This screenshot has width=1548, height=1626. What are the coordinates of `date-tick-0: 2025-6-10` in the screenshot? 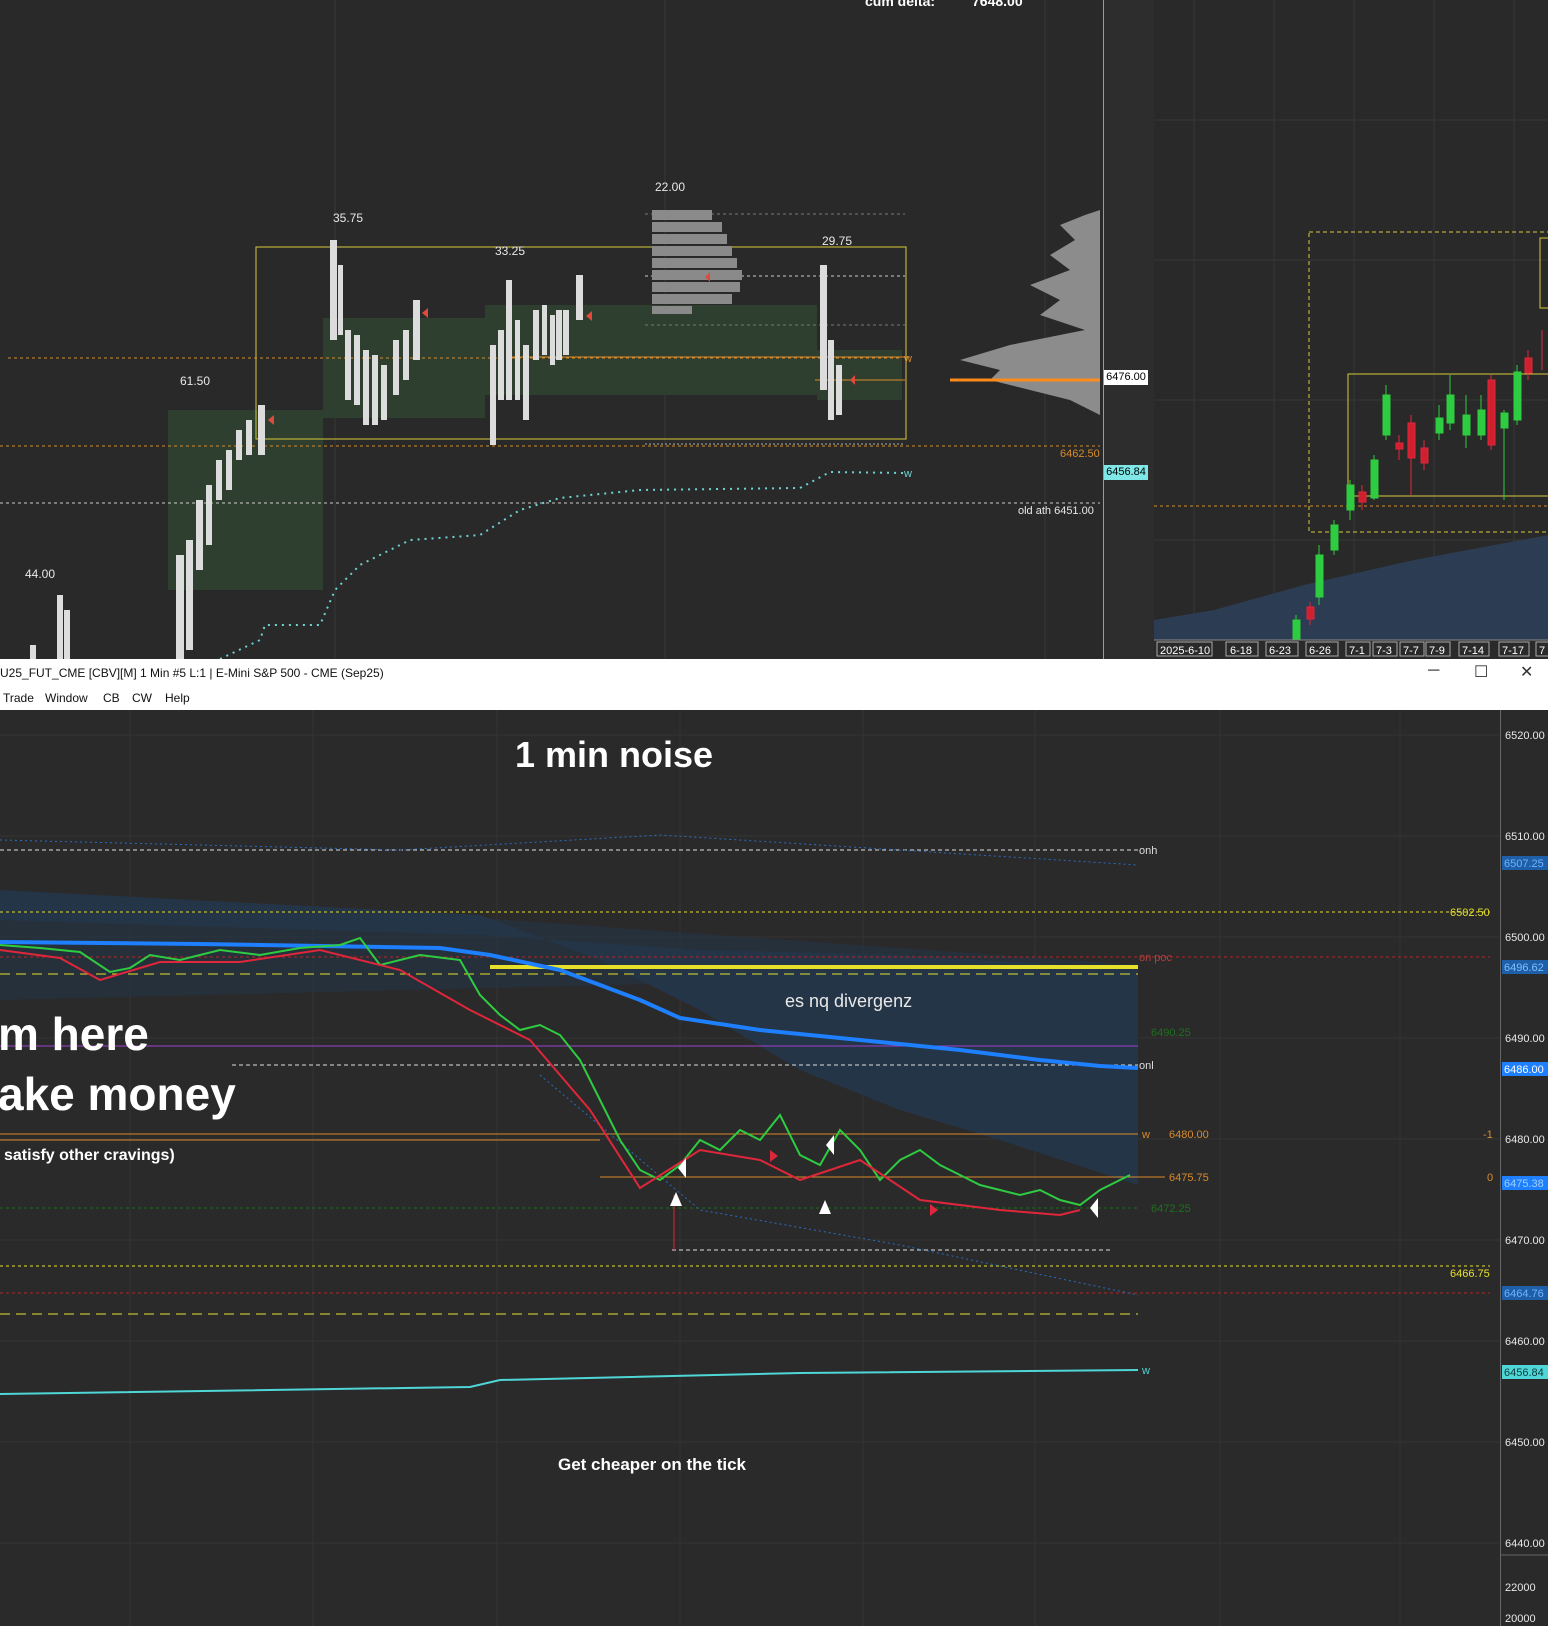 It's located at (1185, 651).